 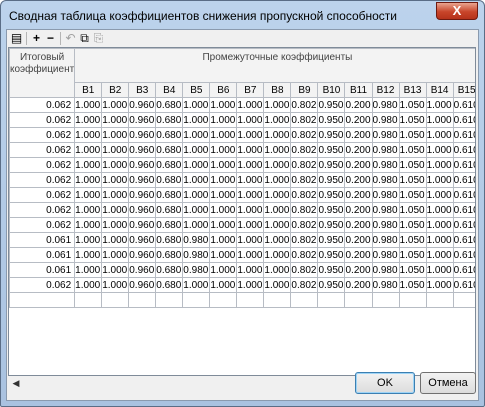 I want to click on remove-icon: −, so click(x=50, y=38).